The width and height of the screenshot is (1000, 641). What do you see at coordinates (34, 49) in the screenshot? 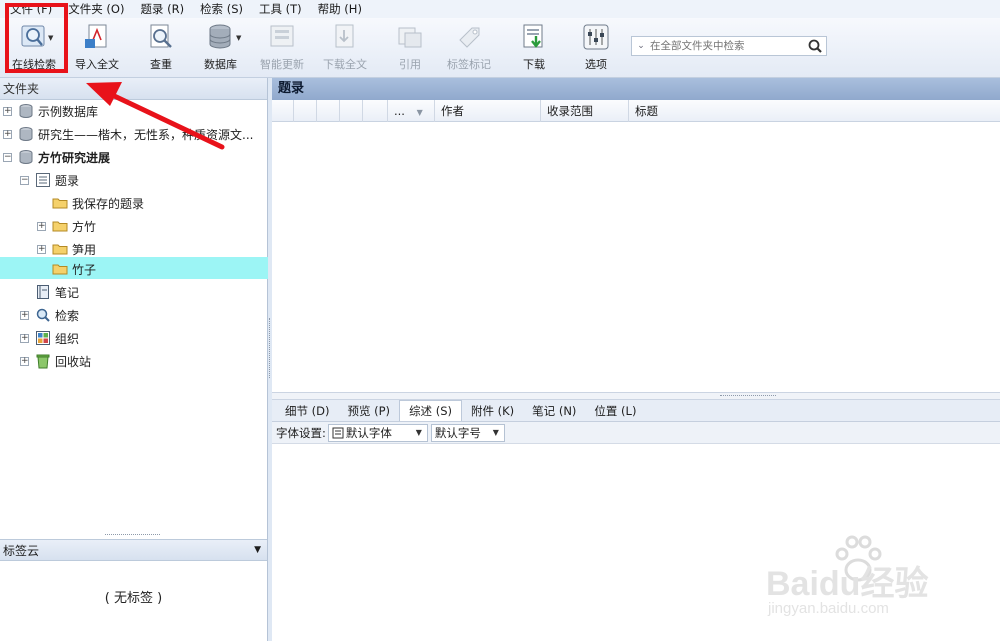
I see `online-search-button: ▼ 在线检索` at bounding box center [34, 49].